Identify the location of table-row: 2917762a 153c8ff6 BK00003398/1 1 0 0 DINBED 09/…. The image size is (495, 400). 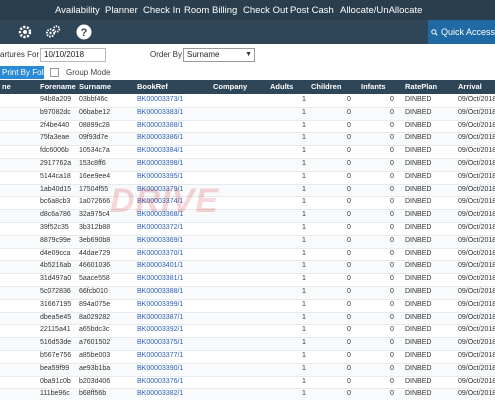
(247, 165).